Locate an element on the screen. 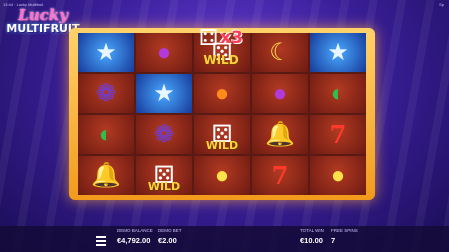 This screenshot has height=252, width=449. total-win-value: €10.00 is located at coordinates (311, 240).